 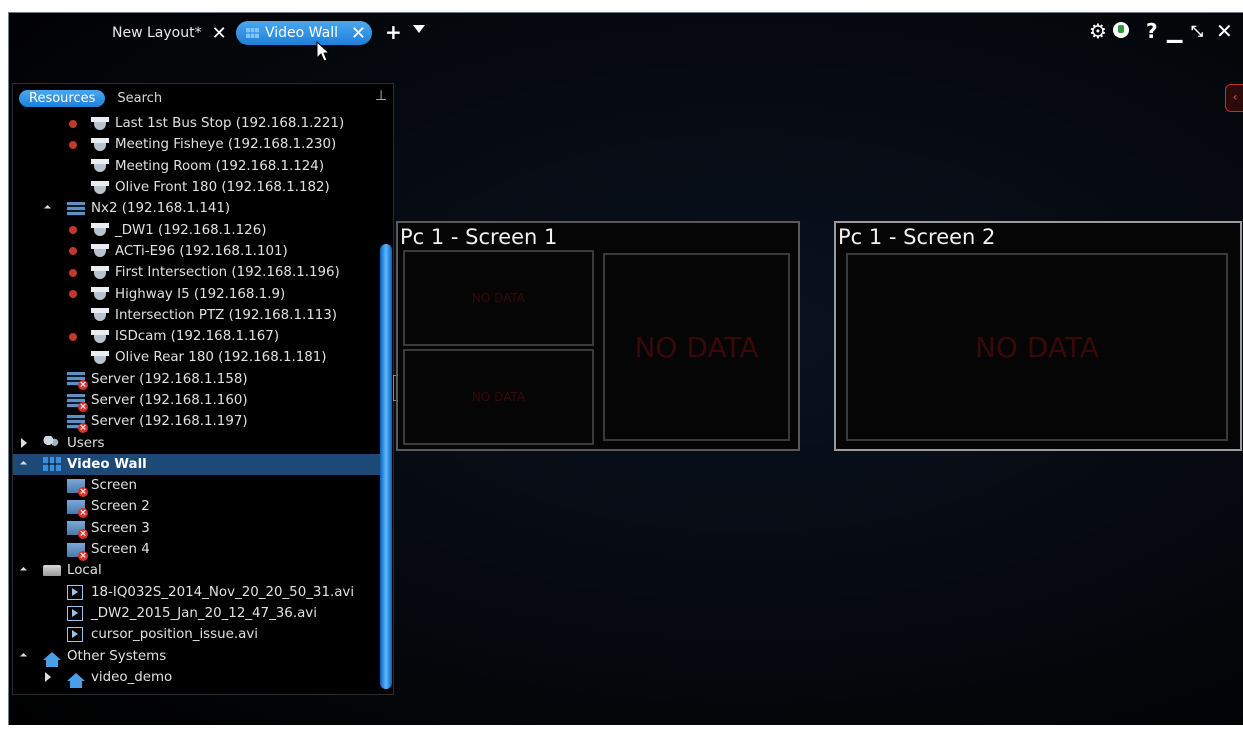 I want to click on tree-item: Screen 4, so click(x=197, y=550).